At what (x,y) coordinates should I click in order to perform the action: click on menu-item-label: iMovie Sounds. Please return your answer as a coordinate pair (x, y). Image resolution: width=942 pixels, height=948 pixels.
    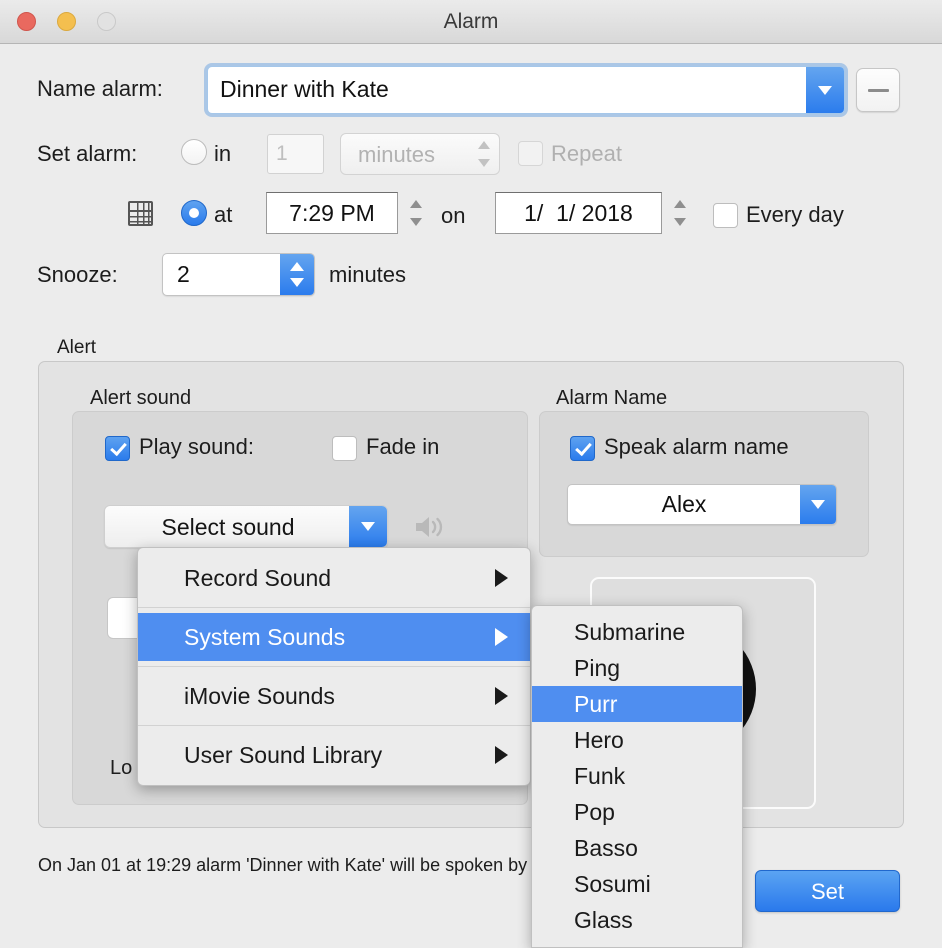
    Looking at the image, I should click on (259, 695).